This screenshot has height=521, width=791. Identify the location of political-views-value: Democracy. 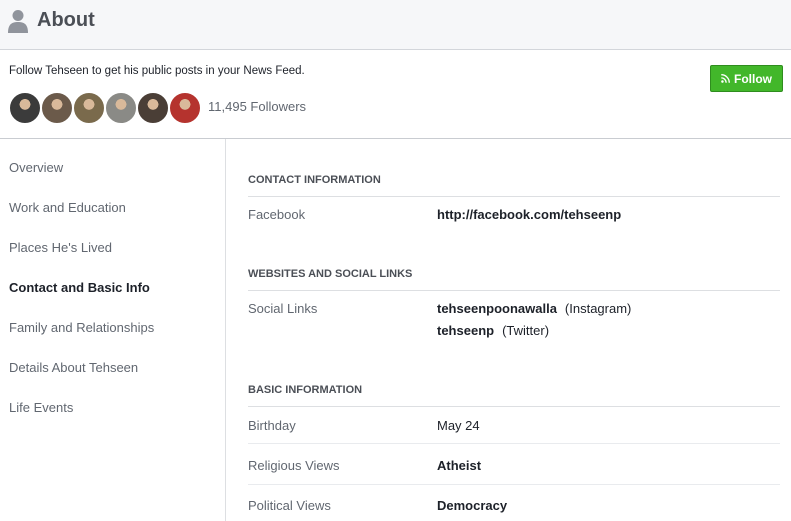
(472, 505).